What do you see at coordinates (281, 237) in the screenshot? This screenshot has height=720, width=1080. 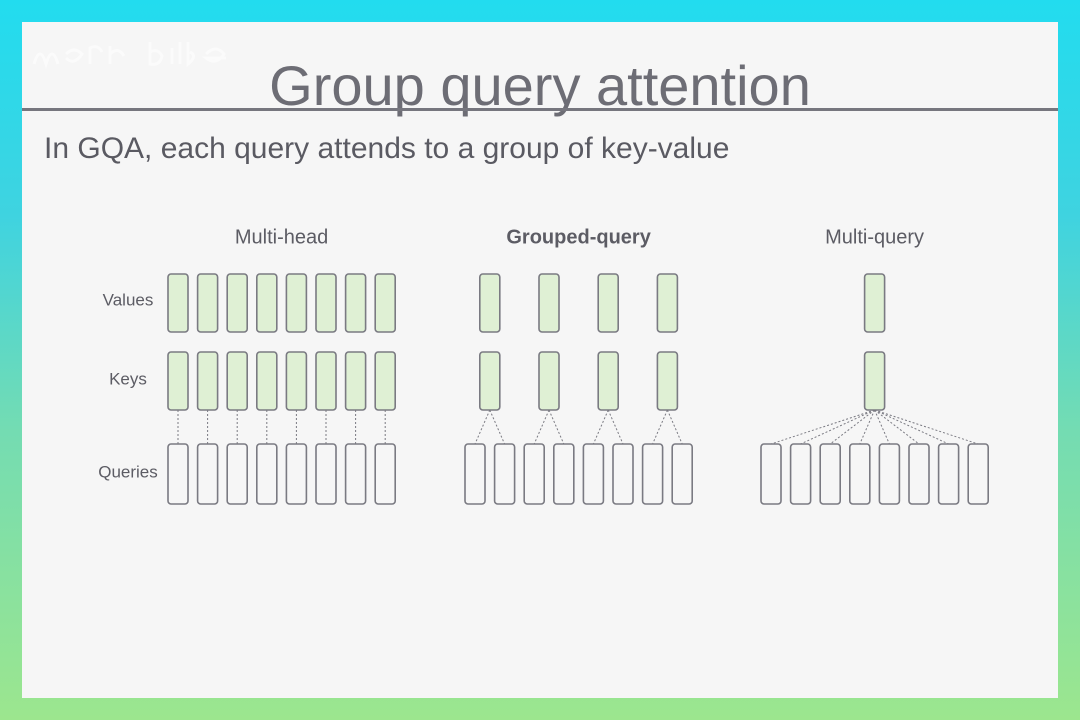 I see `panel-title: Multi-head` at bounding box center [281, 237].